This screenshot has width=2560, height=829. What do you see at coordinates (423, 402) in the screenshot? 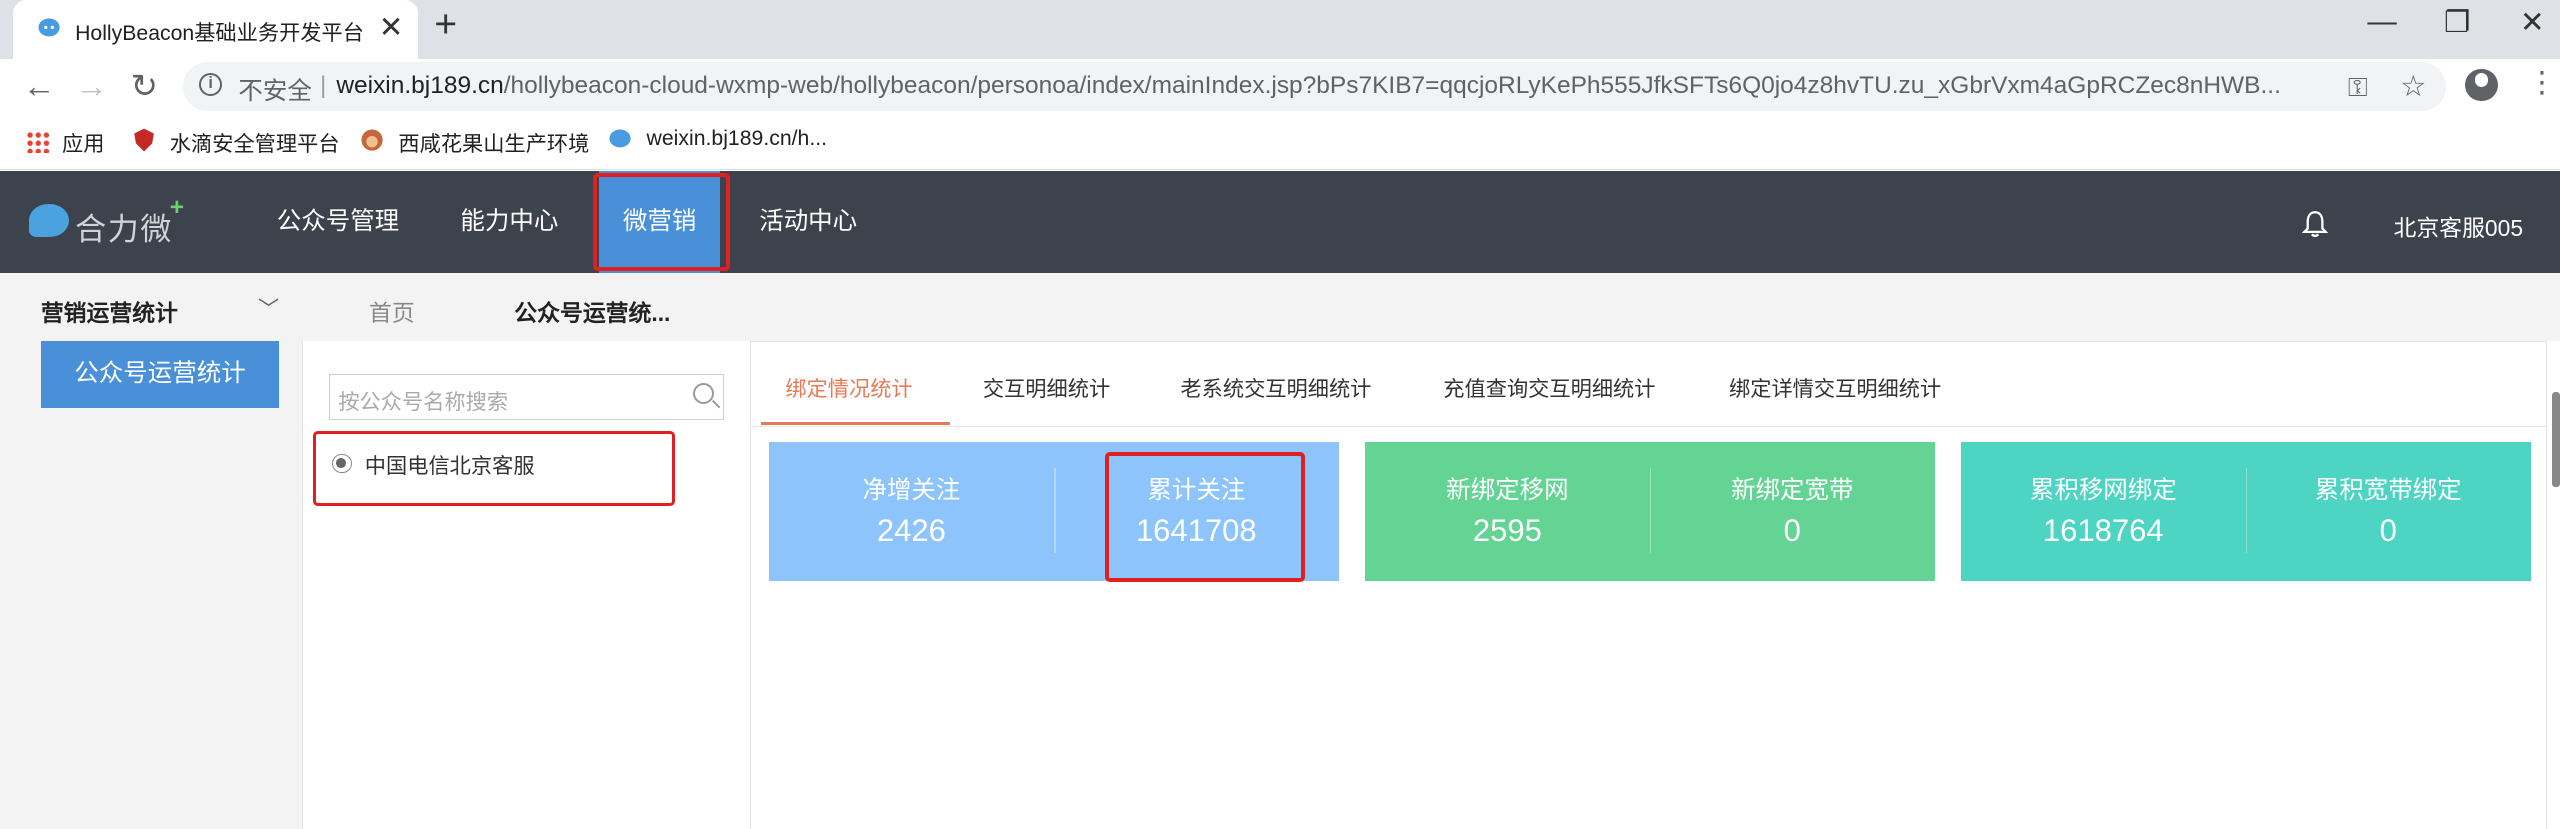
I see `search-placeholder: 按公众号名称搜索` at bounding box center [423, 402].